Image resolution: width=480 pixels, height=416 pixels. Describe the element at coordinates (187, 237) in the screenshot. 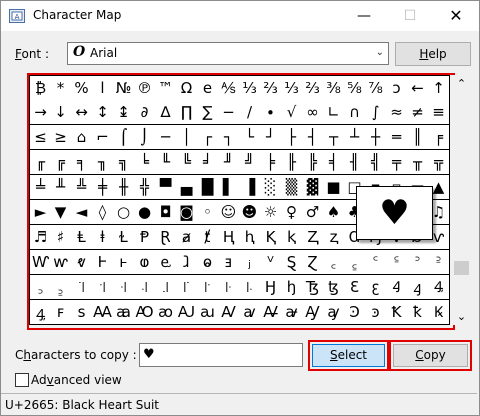

I see `char-cell: ⱥ` at that location.